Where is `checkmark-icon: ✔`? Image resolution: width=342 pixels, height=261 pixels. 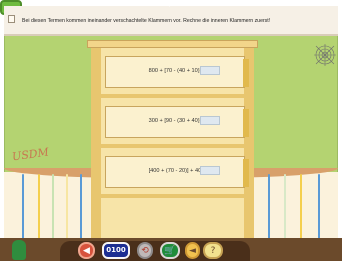
checkmark-icon: ✔ is located at coordinates (87, 7).